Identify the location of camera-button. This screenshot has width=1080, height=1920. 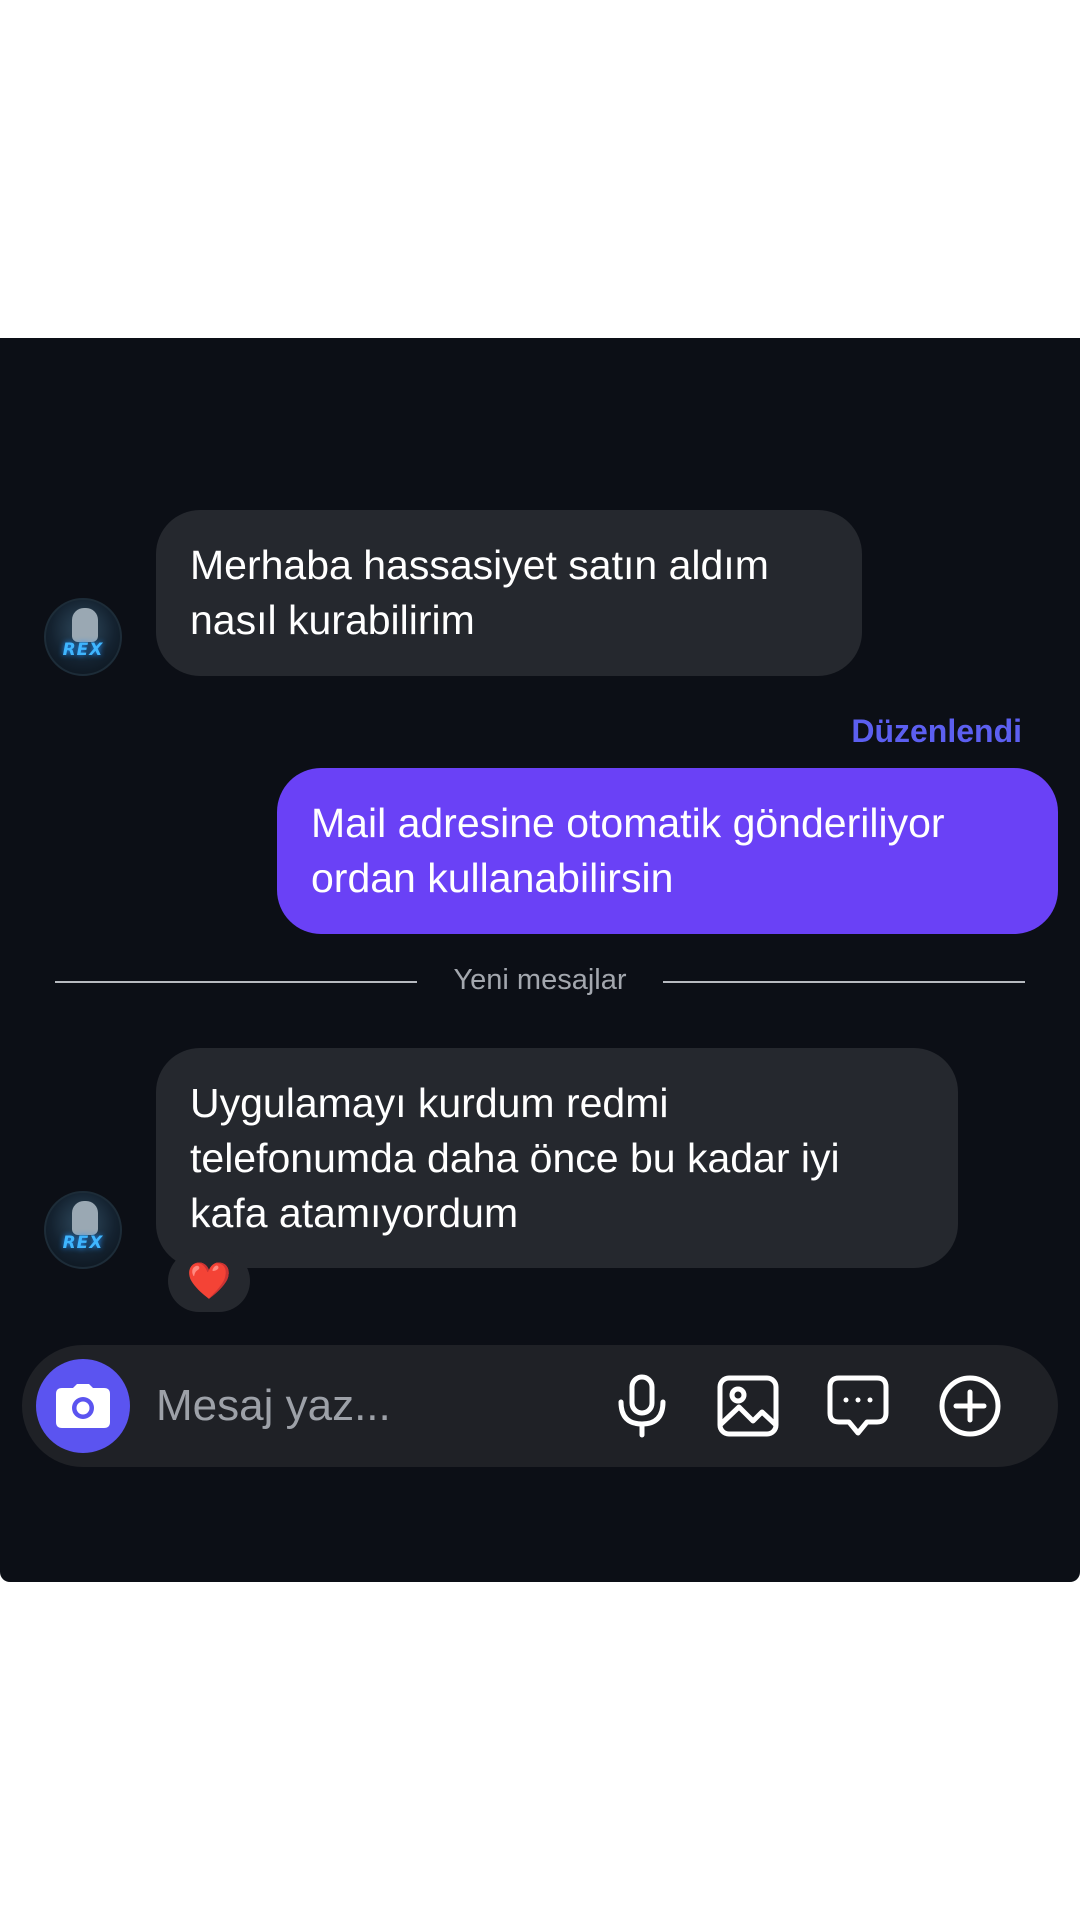
(83, 1406).